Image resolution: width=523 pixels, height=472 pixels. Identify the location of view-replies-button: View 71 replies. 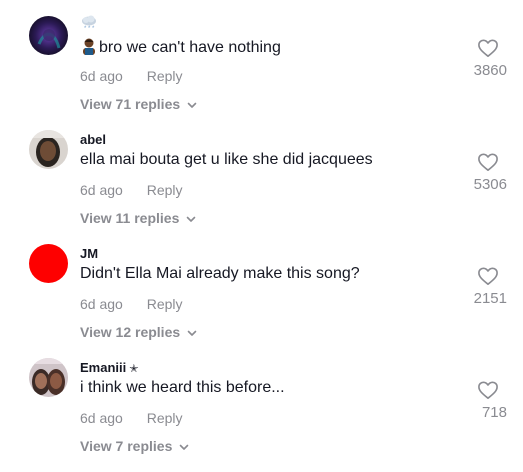
(139, 104).